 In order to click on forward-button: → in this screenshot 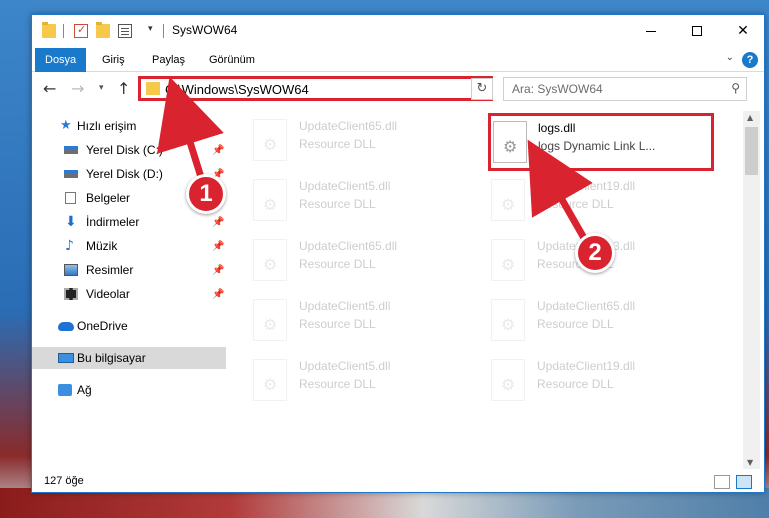, I will do `click(77, 88)`.